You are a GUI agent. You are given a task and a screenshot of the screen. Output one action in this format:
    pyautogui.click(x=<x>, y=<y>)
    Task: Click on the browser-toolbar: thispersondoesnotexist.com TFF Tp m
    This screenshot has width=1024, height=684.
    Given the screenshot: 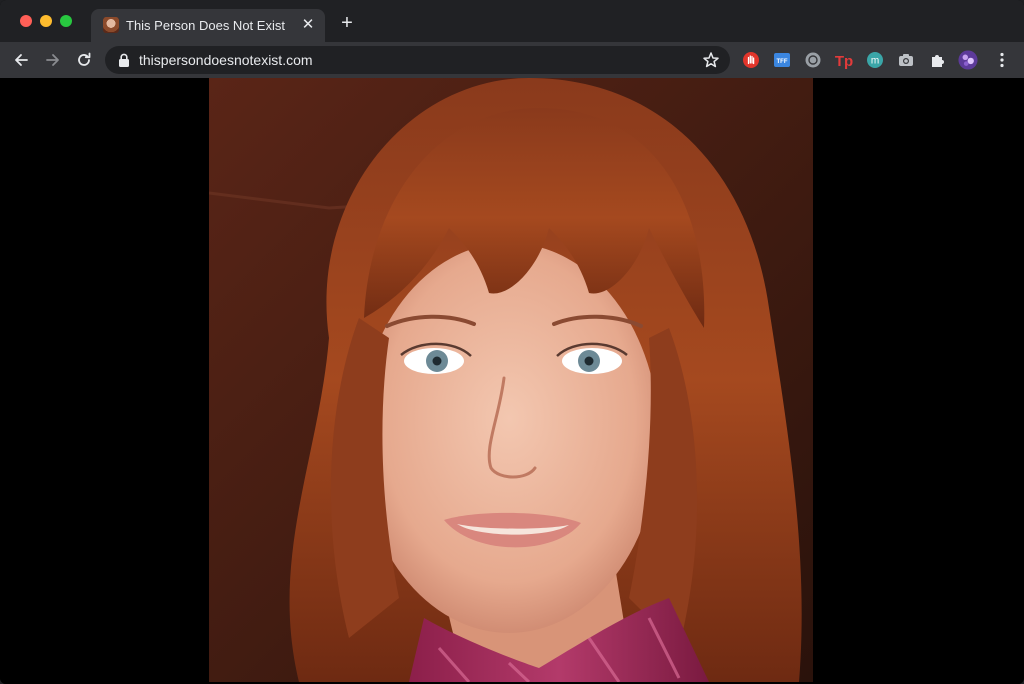 What is the action you would take?
    pyautogui.click(x=512, y=60)
    